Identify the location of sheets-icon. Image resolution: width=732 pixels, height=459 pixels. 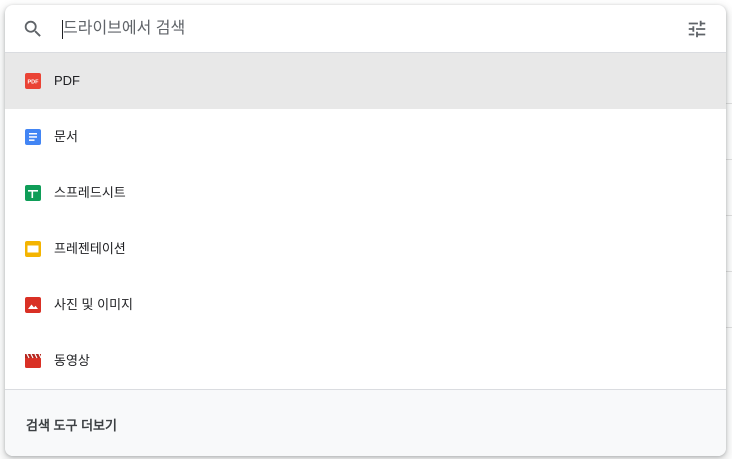
(33, 193).